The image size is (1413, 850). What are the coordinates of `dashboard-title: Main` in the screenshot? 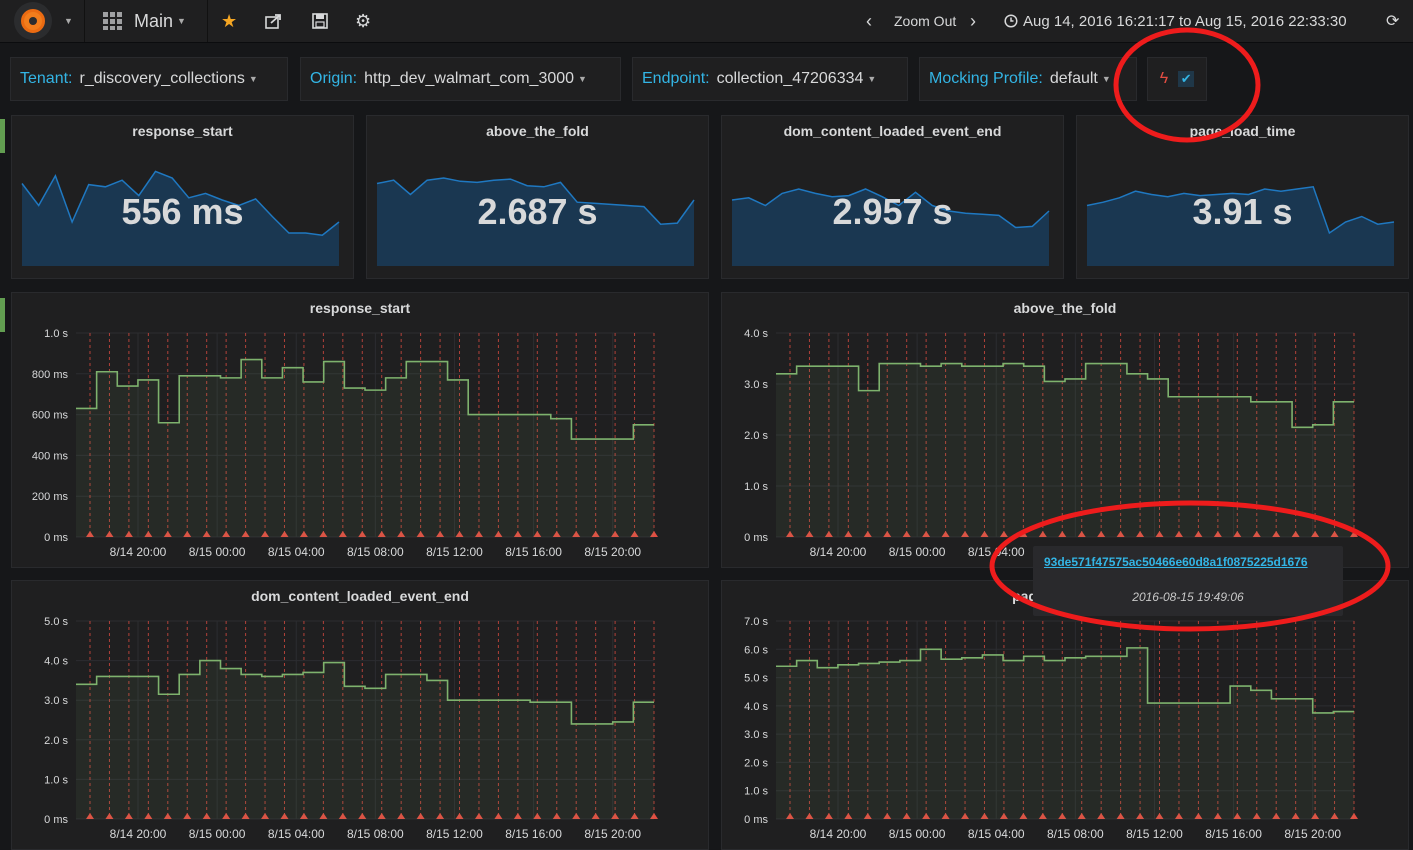 It's located at (154, 20).